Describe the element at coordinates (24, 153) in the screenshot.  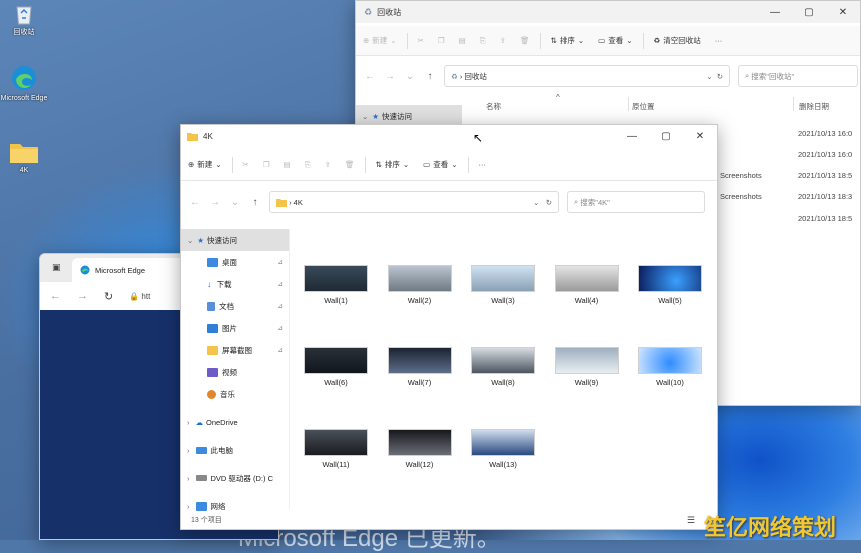
I see `folder-icon` at that location.